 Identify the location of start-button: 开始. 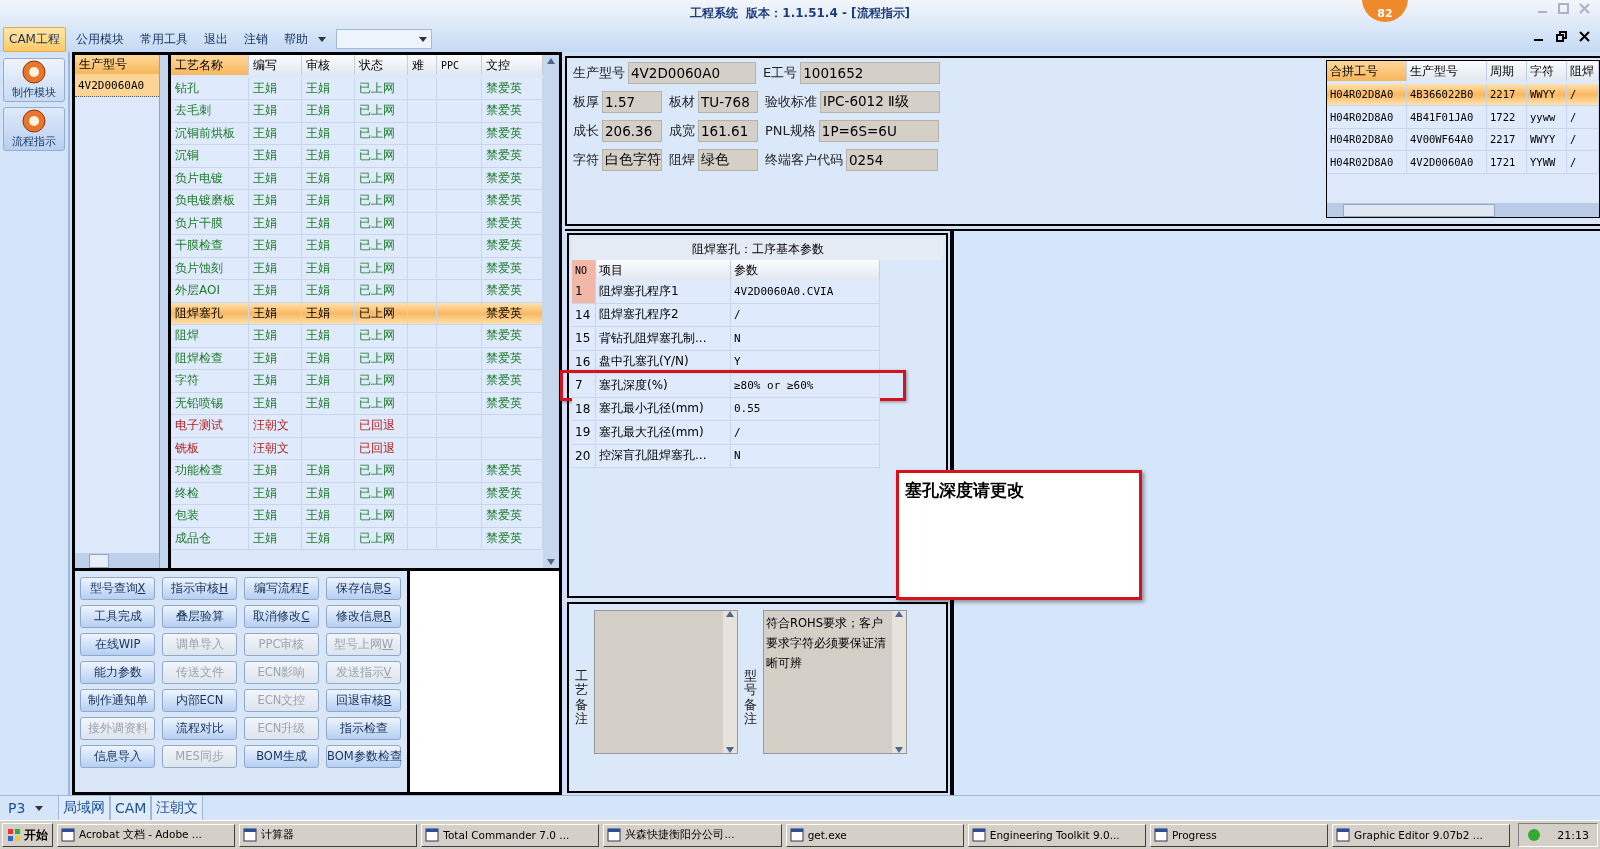
(27, 835).